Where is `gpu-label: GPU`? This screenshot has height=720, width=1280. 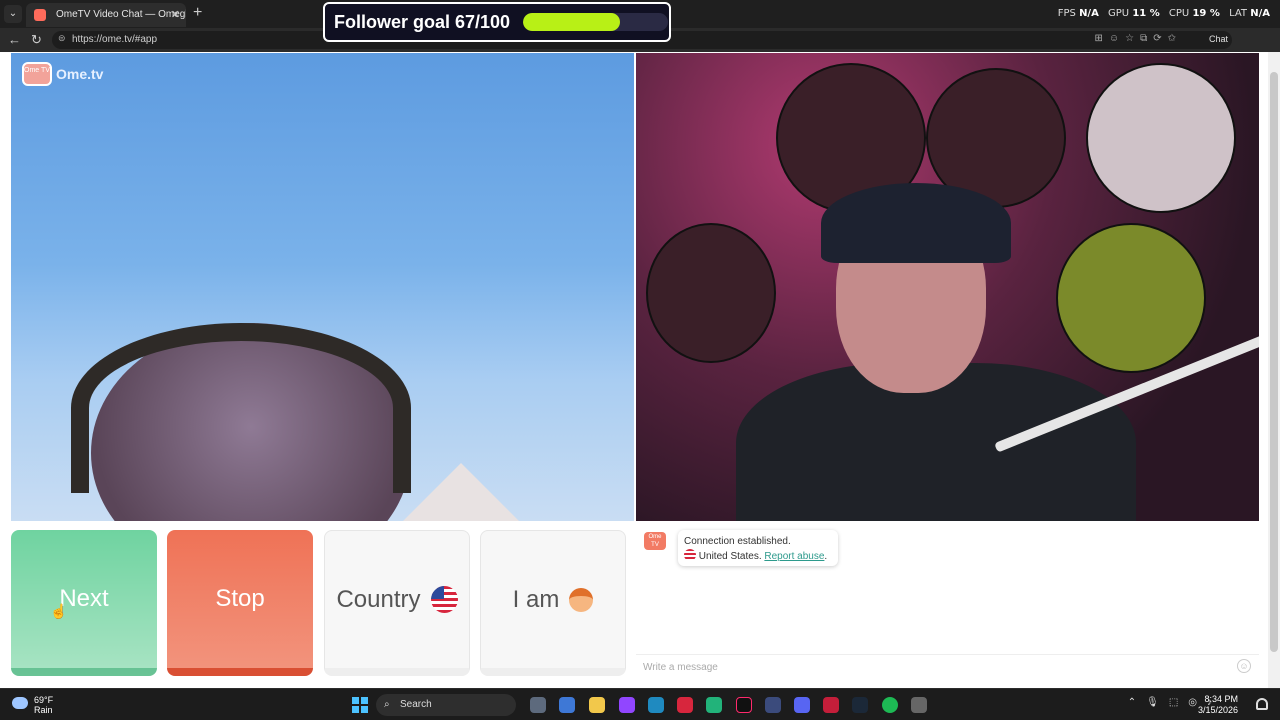 gpu-label: GPU is located at coordinates (1119, 13).